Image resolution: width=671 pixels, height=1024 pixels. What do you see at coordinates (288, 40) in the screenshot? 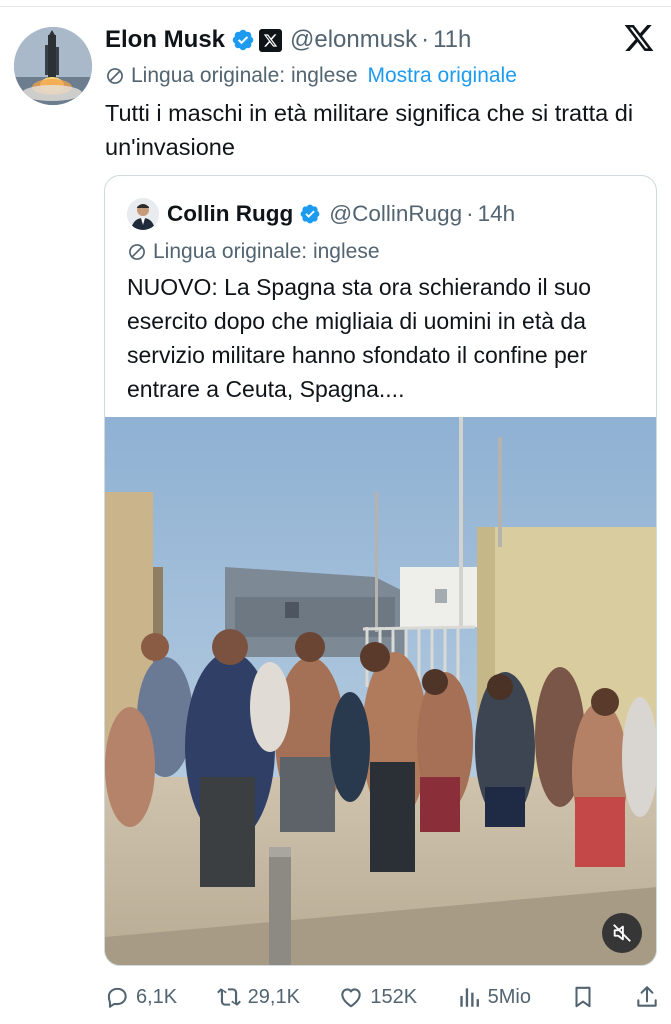
I see `tweet-header: Elon Musk @elonmusk · 11h` at bounding box center [288, 40].